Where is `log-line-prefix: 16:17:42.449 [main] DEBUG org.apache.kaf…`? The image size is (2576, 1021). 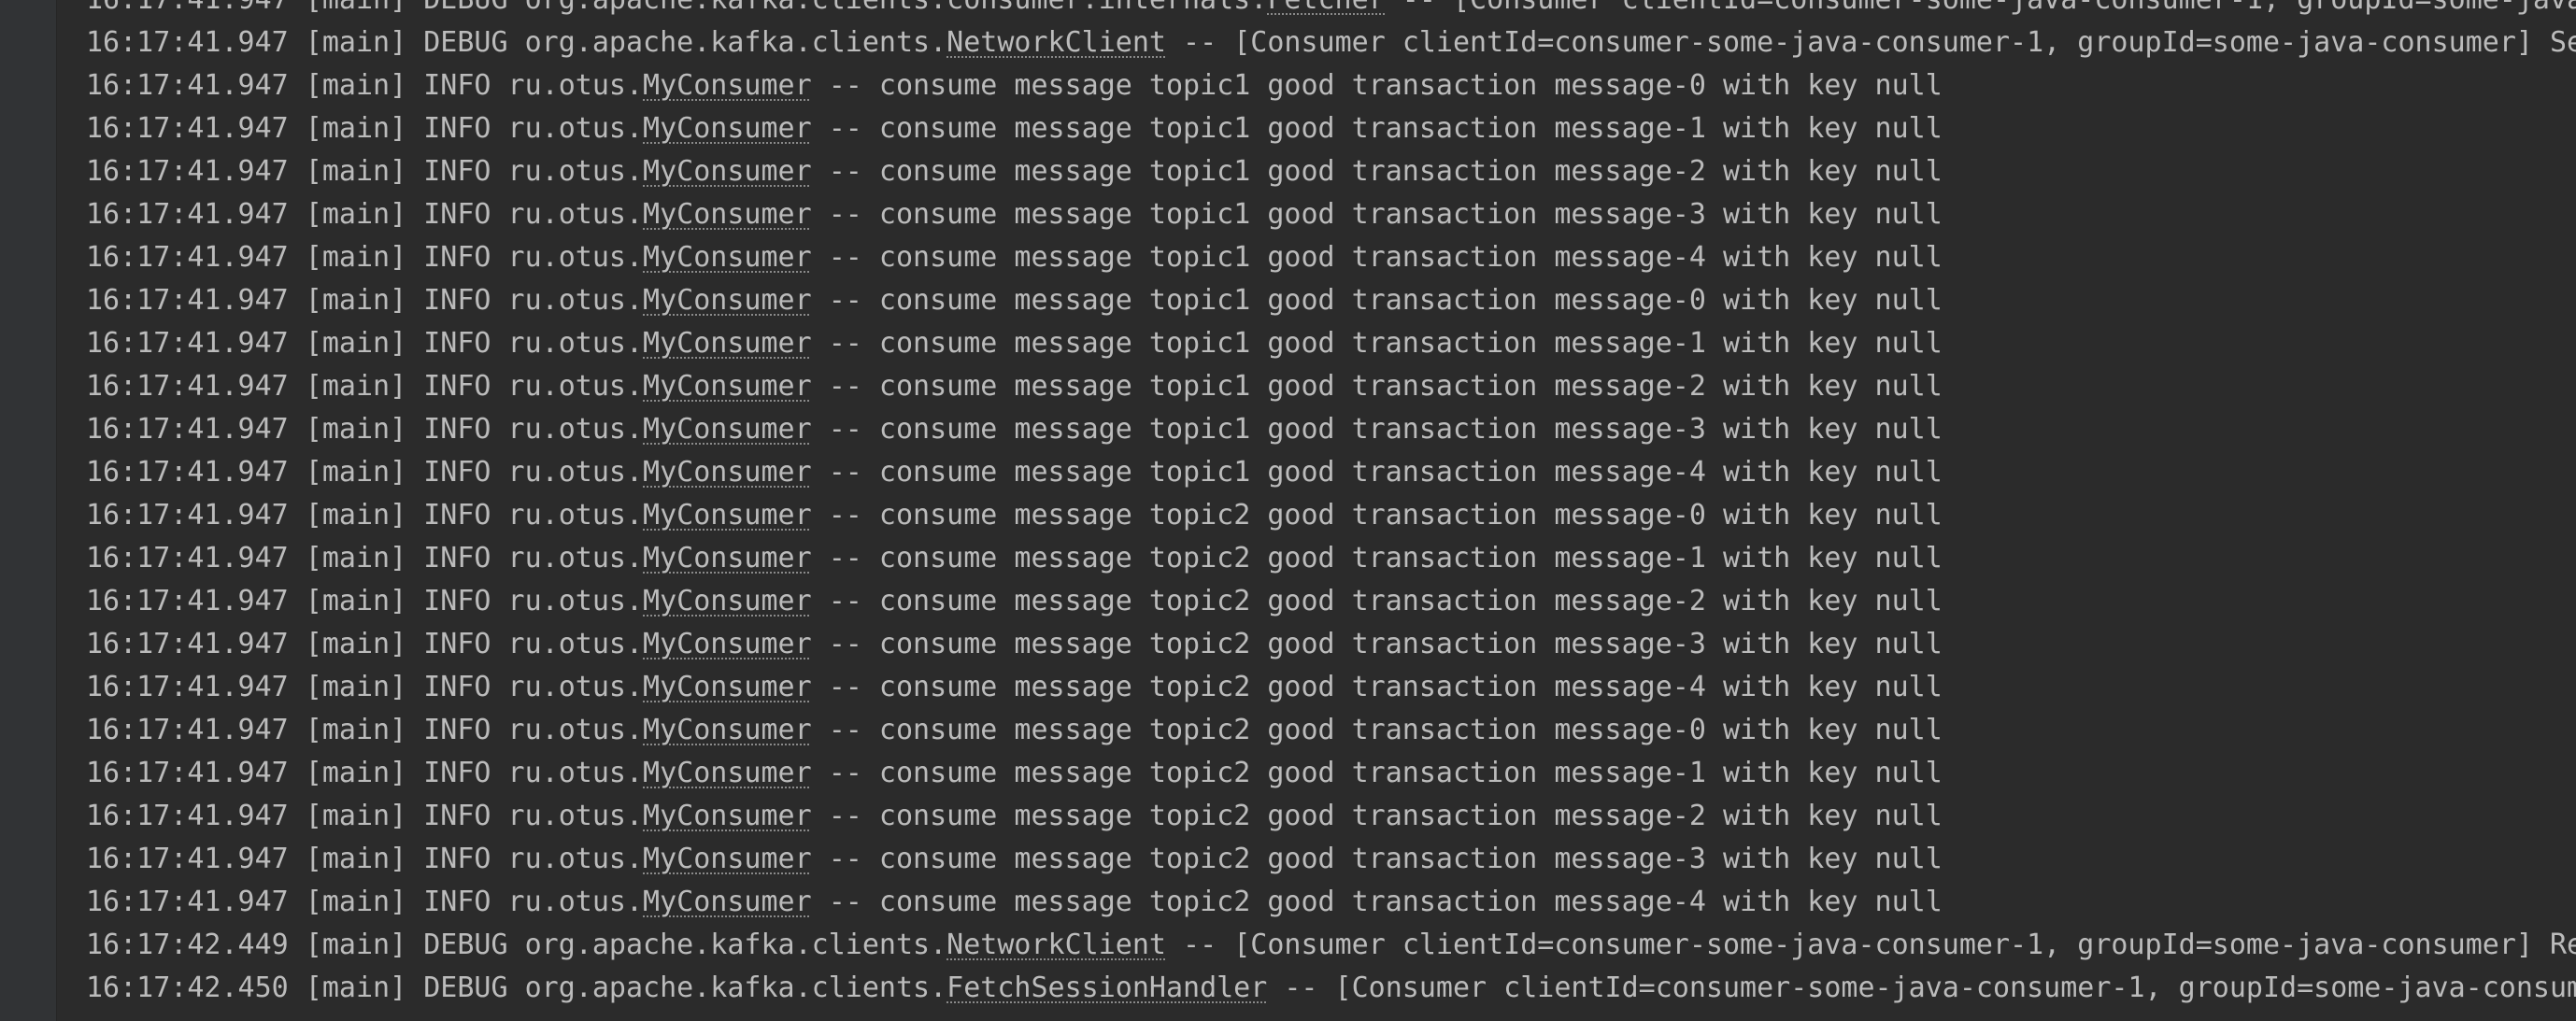 log-line-prefix: 16:17:42.449 [main] DEBUG org.apache.kaf… is located at coordinates (517, 945).